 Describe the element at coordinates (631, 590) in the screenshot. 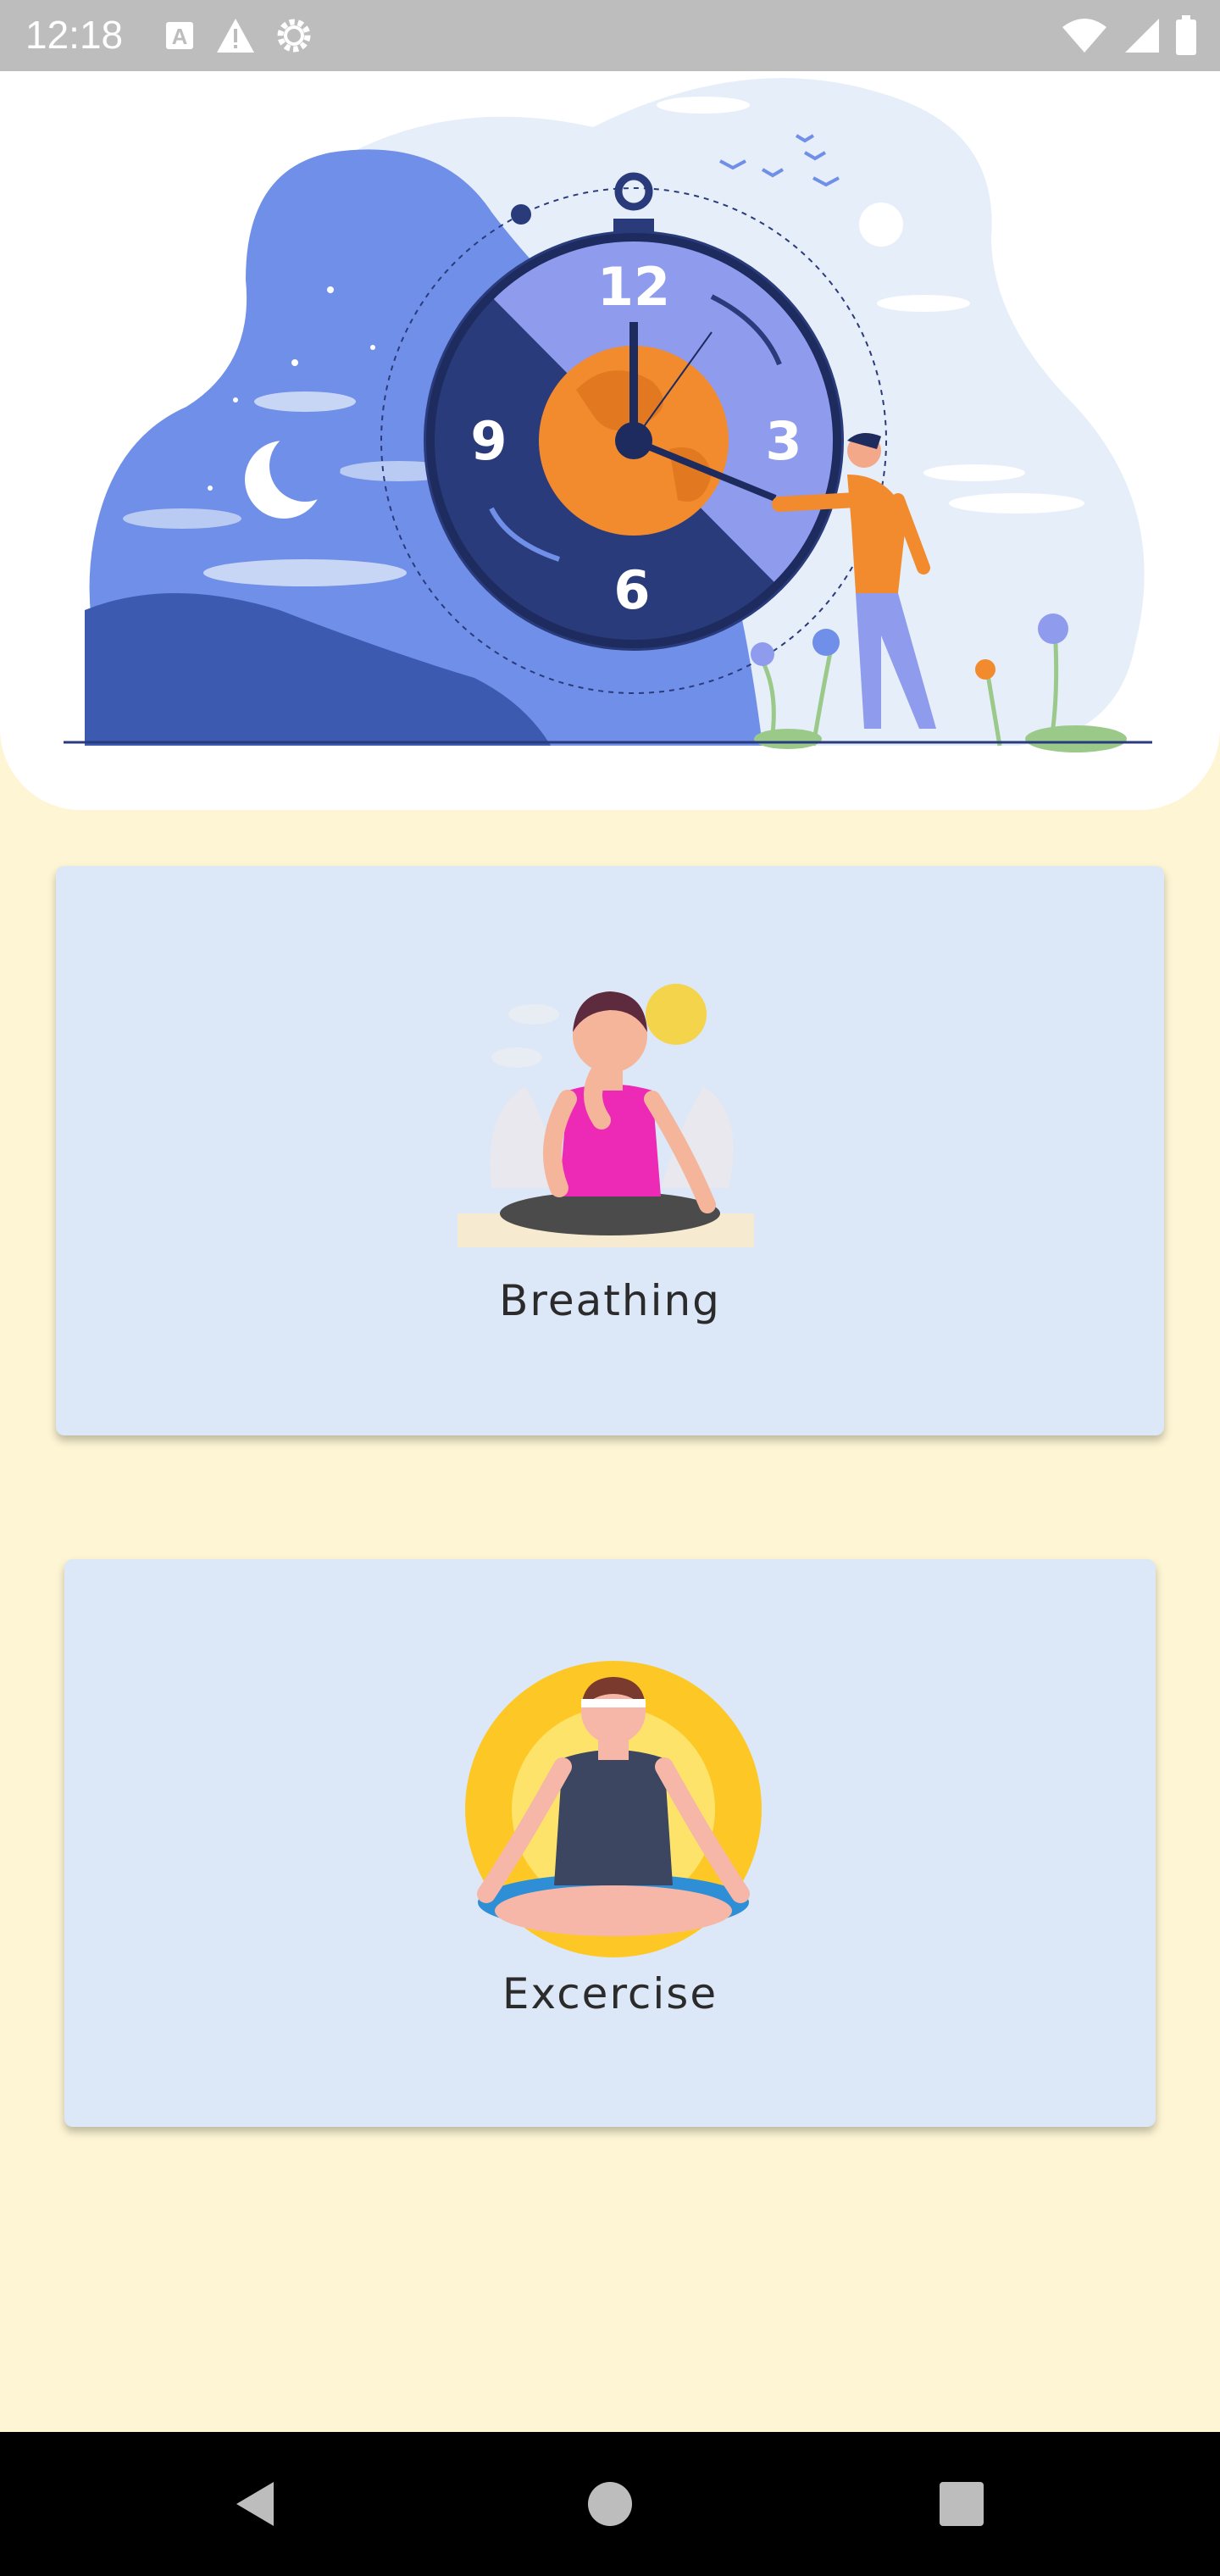

I see `svg-text: 6` at that location.